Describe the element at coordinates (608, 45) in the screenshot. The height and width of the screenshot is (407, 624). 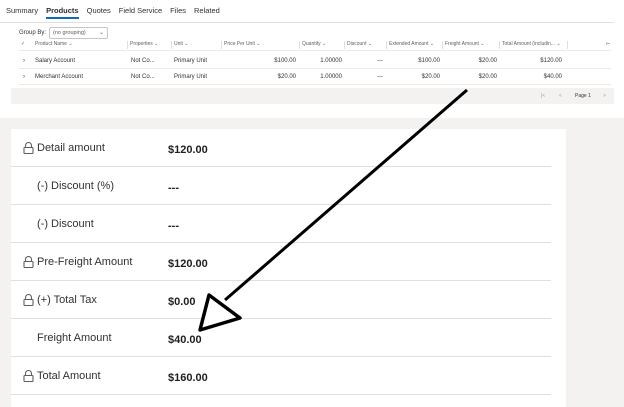
I see `column-resize-icon: ⊢` at that location.